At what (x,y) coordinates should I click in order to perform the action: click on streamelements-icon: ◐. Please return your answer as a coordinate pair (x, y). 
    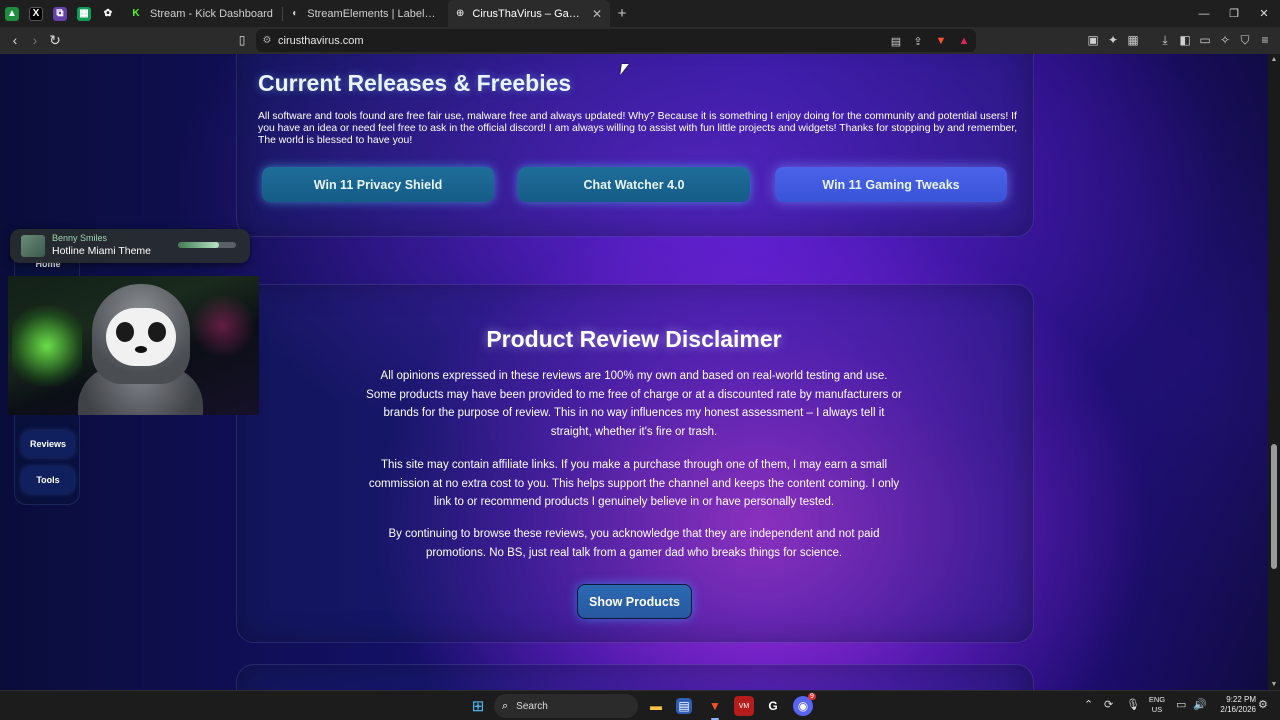
    Looking at the image, I should click on (295, 13).